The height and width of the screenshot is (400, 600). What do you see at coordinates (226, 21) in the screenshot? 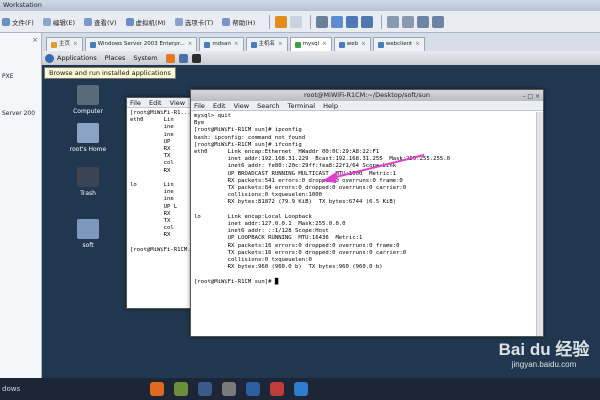
I see `help-icon` at bounding box center [226, 21].